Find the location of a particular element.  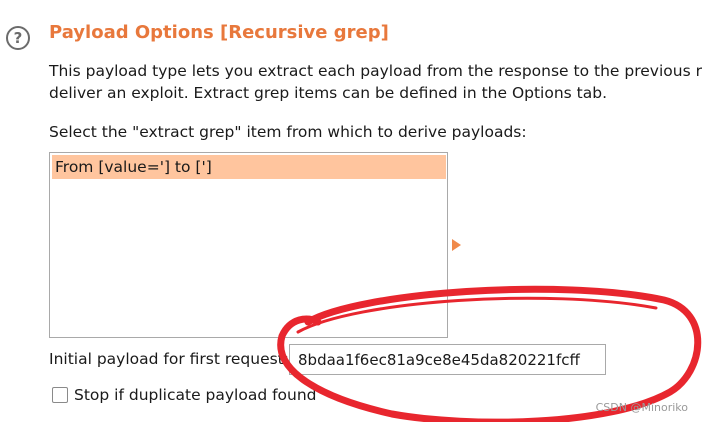

stop-duplicate-checkbox is located at coordinates (60, 395).